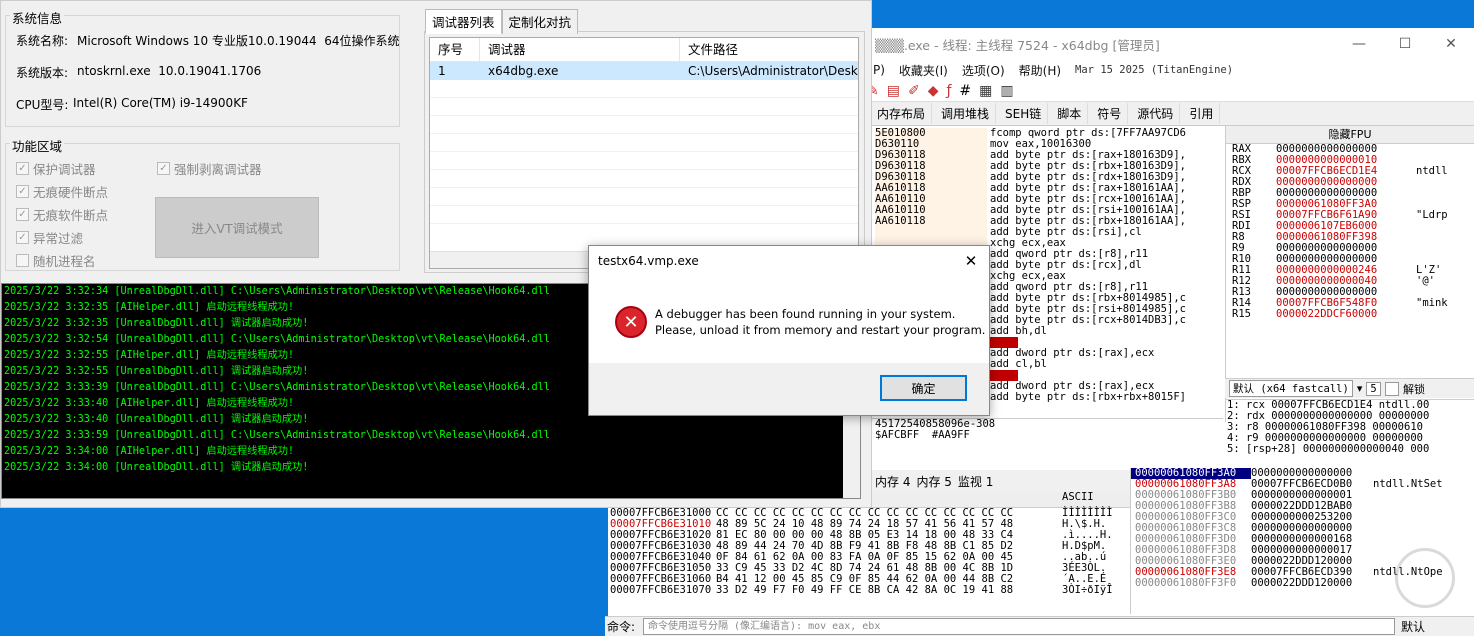 The width and height of the screenshot is (1474, 636). Describe the element at coordinates (1359, 44) in the screenshot. I see `minimize-button: —` at that location.